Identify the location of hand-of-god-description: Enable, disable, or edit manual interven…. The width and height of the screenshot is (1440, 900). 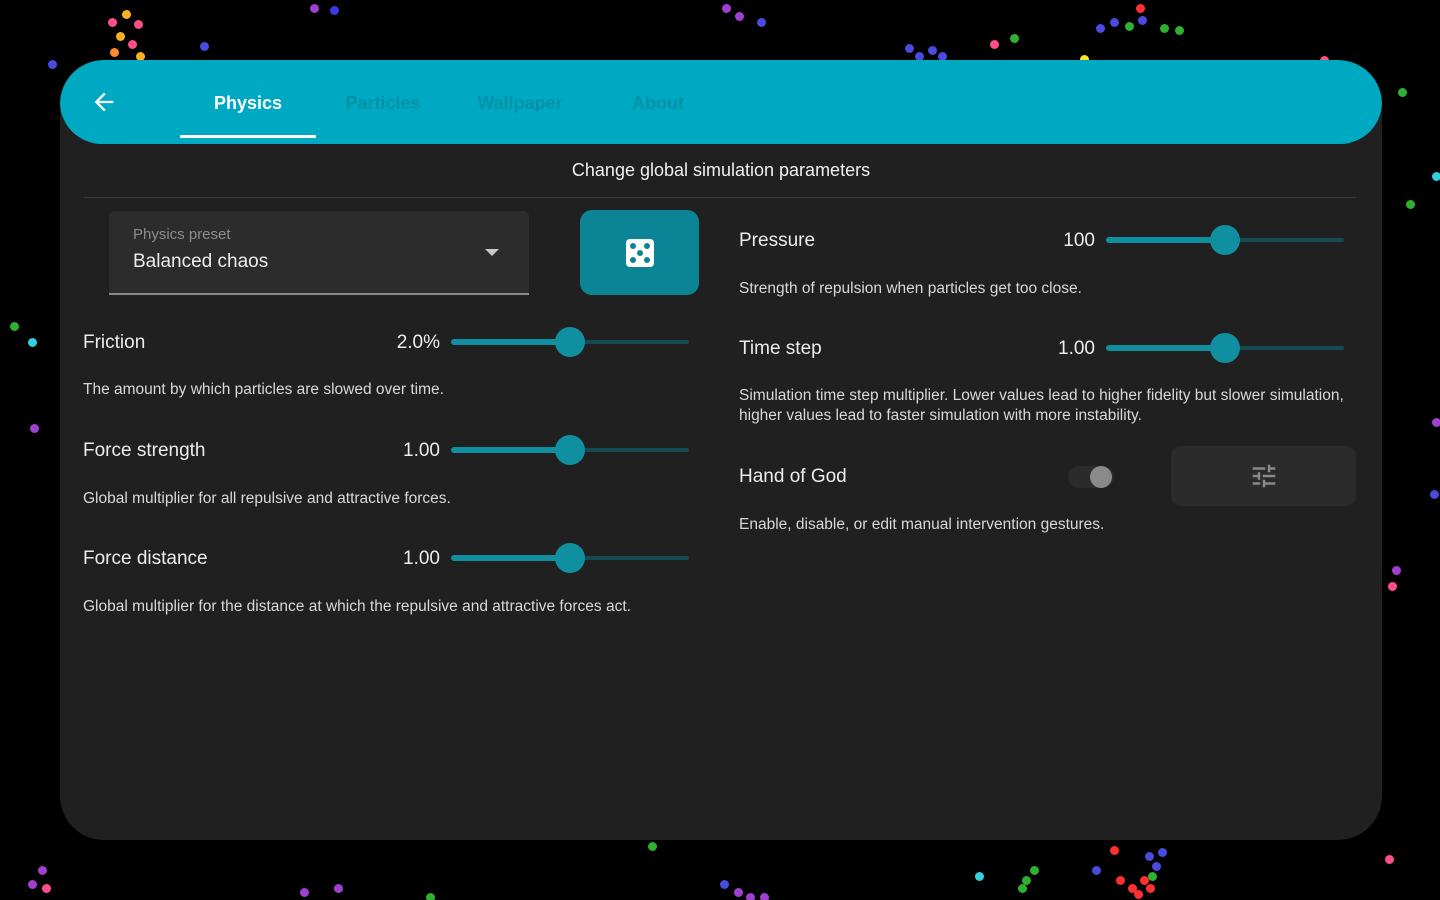
(922, 524).